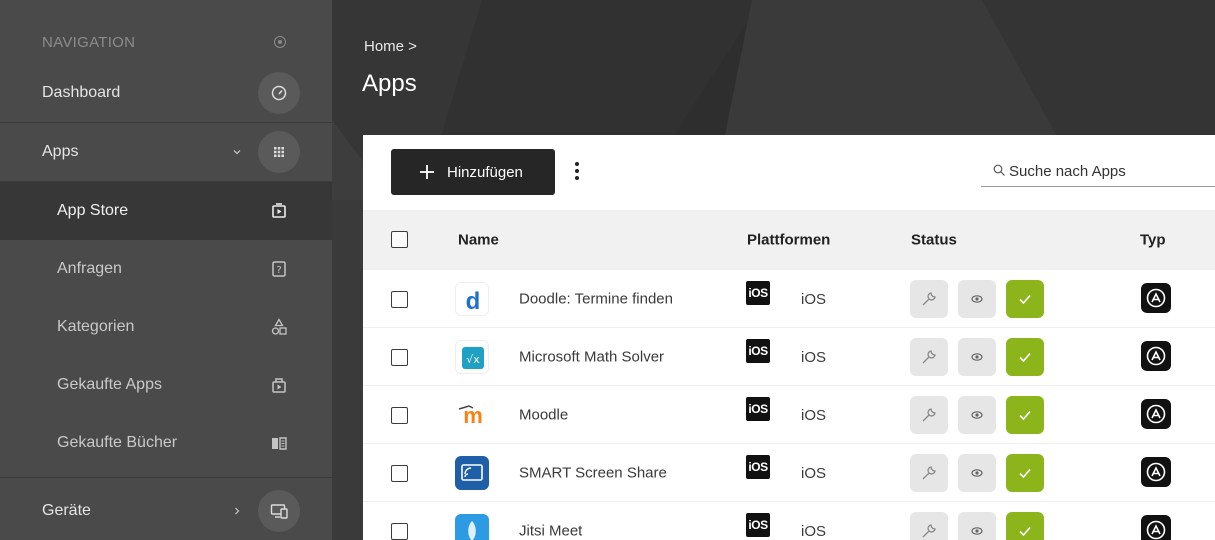 The image size is (1215, 540). Describe the element at coordinates (279, 511) in the screenshot. I see `devices-icon` at that location.